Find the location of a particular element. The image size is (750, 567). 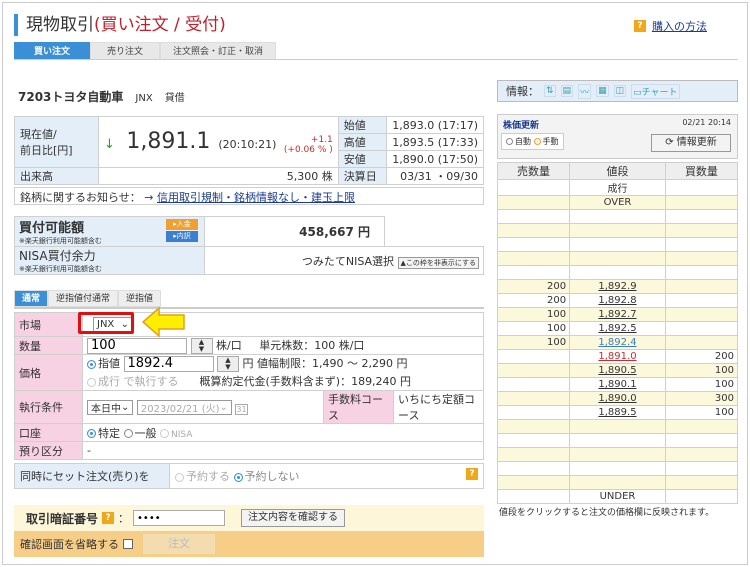

calendar-icon: 31 is located at coordinates (241, 409).